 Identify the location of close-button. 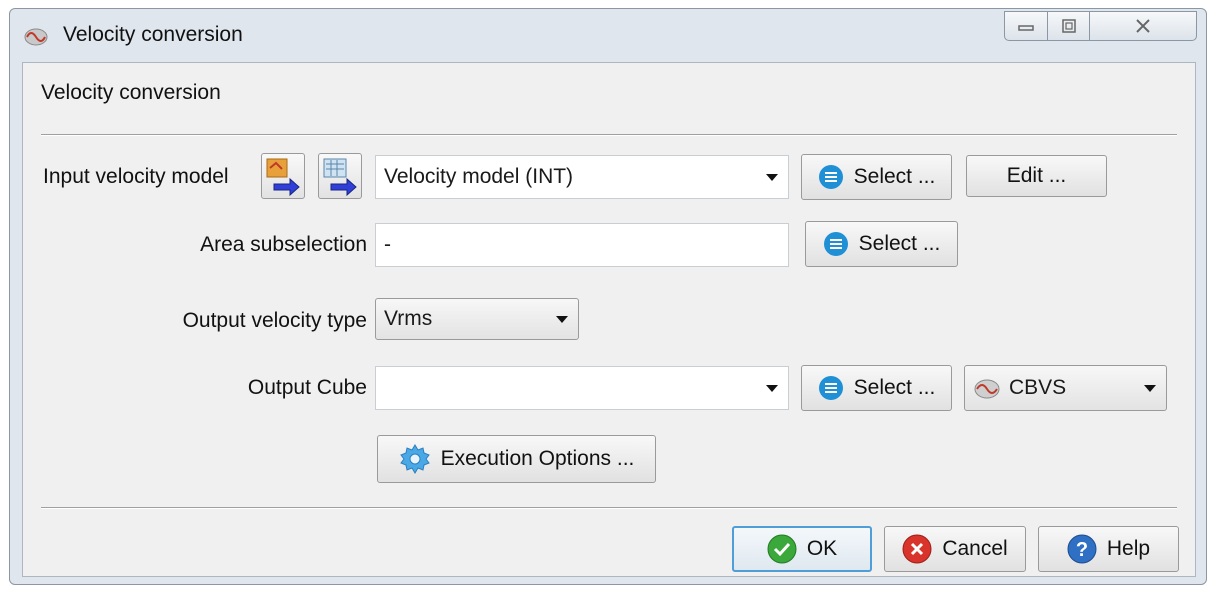
(1143, 26).